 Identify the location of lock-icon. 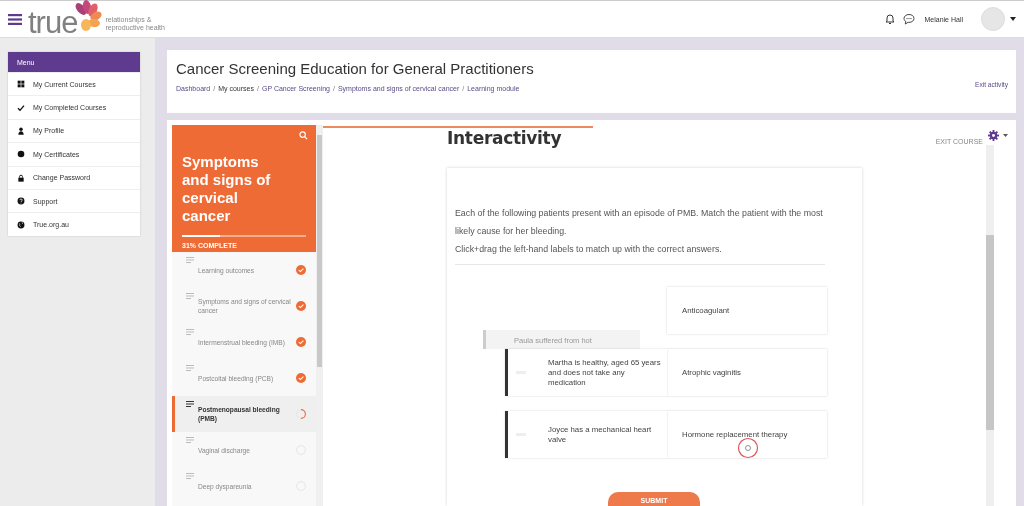
(21, 177).